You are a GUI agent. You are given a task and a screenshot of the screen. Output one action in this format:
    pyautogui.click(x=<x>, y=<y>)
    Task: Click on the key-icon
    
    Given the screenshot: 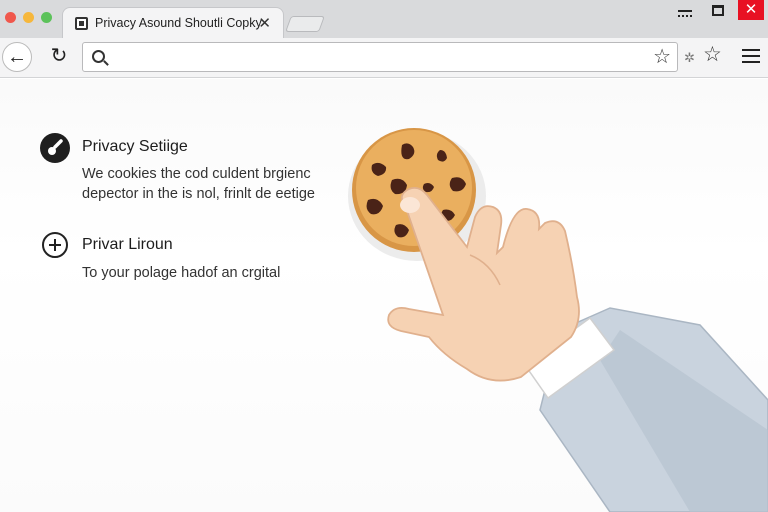 What is the action you would take?
    pyautogui.click(x=55, y=148)
    